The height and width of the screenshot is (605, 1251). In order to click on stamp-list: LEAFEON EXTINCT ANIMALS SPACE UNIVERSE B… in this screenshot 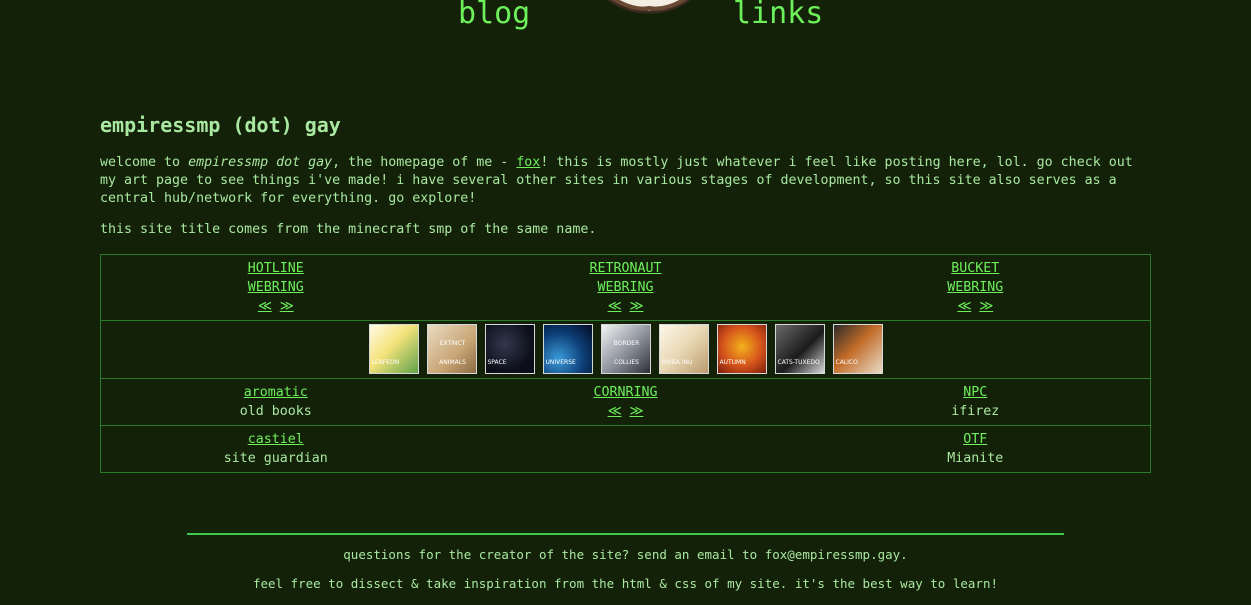, I will do `click(625, 349)`.